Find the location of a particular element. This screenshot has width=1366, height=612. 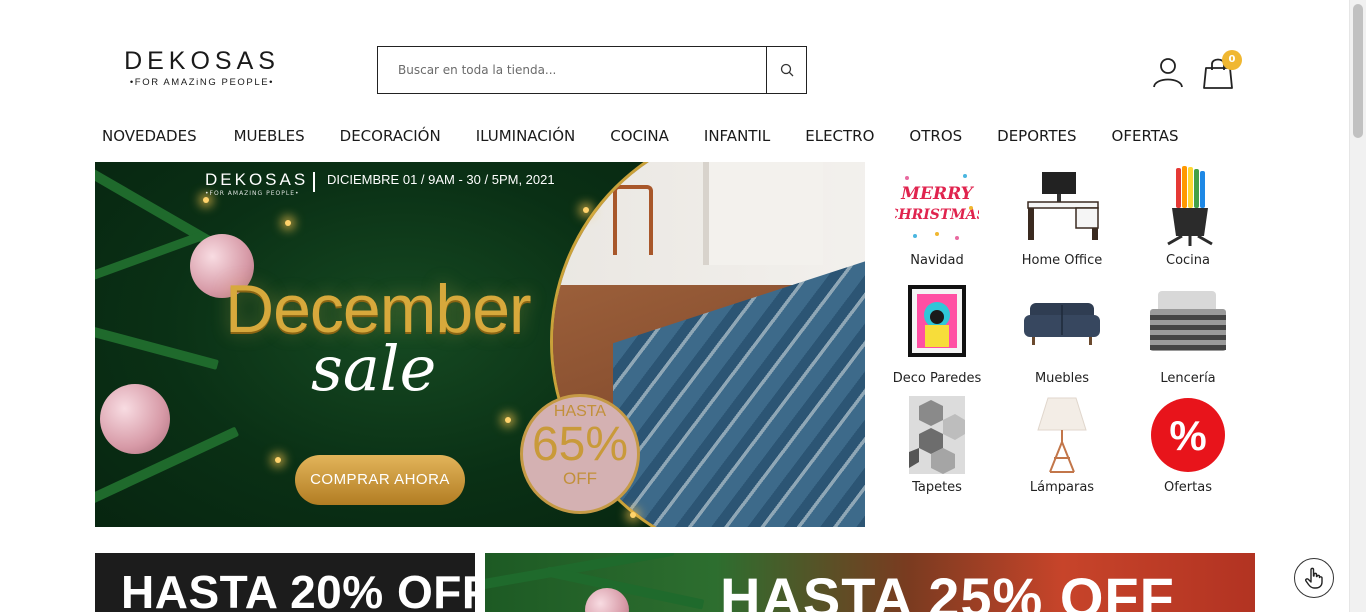

hero-date-range: DICIEMBRE 01 / 9AM - 30 / 5PM, 2021 is located at coordinates (441, 179).